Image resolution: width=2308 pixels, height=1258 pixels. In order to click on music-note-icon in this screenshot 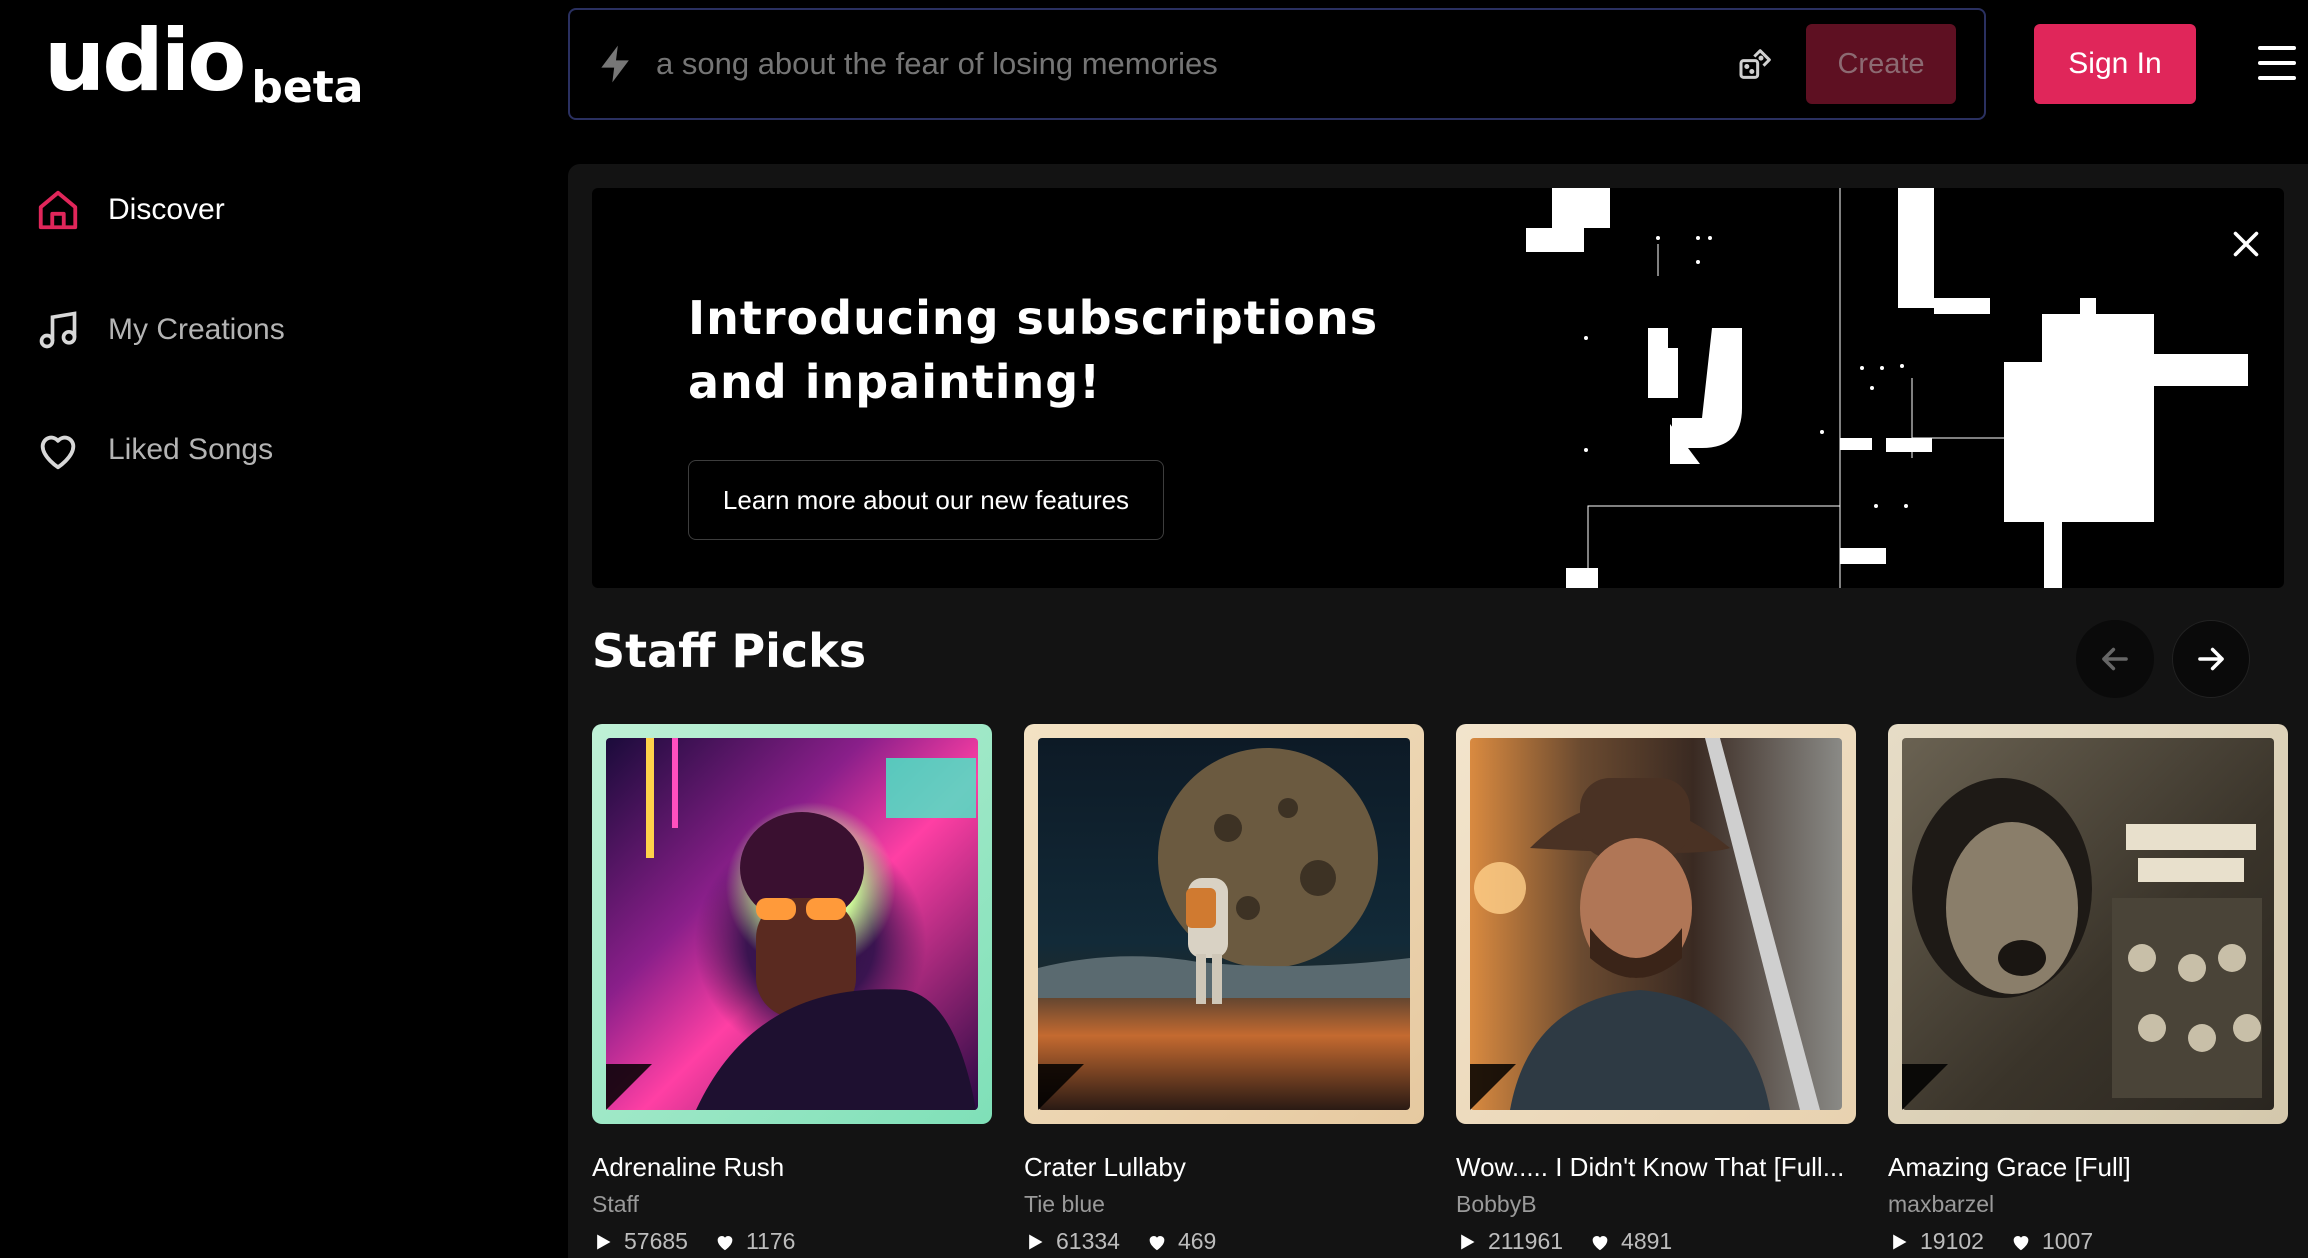, I will do `click(58, 330)`.